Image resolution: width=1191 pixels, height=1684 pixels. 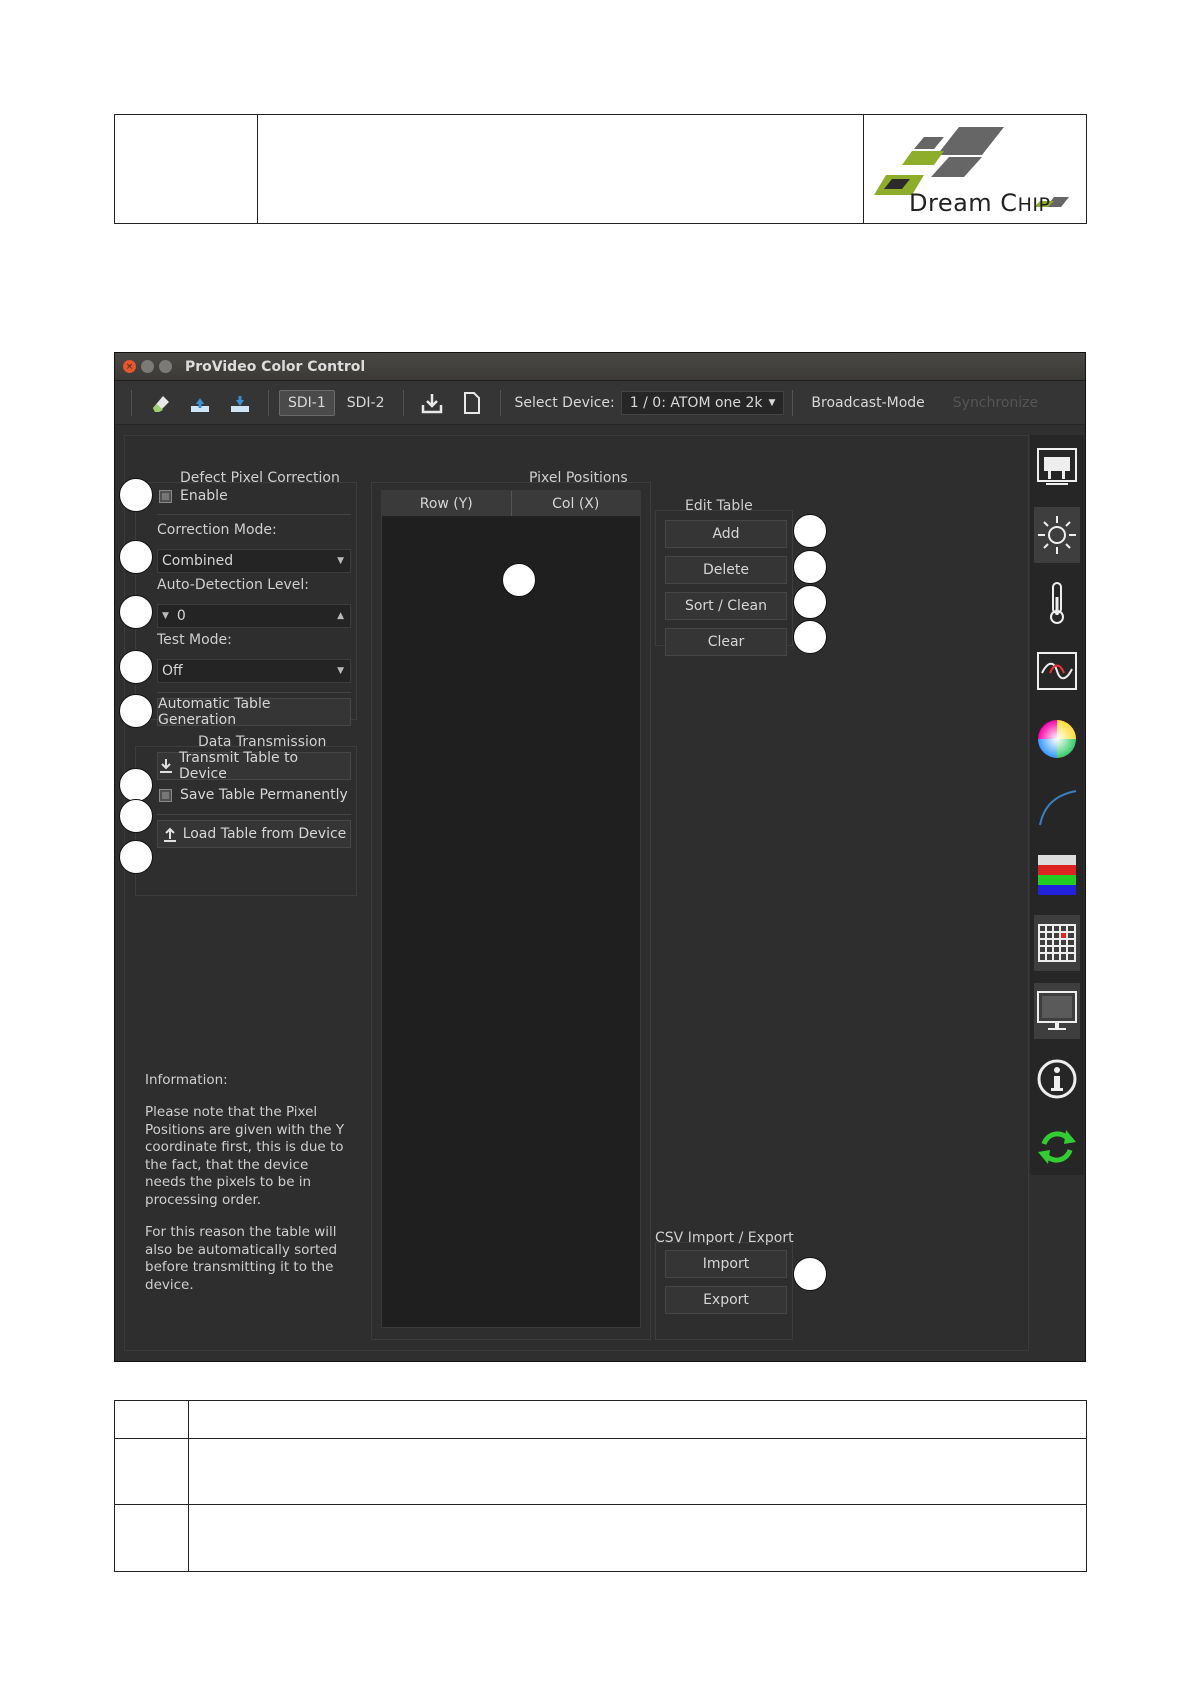 I want to click on csv-group-title: CSV Import / Export, so click(x=724, y=1238).